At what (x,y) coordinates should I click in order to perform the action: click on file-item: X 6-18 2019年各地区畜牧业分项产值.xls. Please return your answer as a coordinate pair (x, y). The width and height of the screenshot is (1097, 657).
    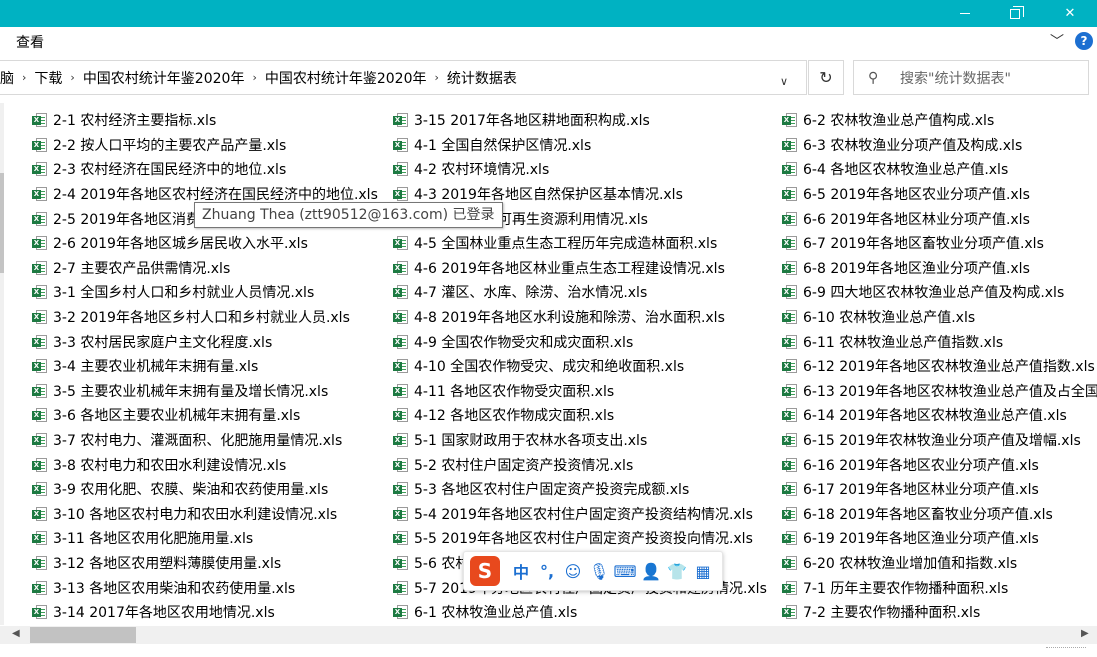
    Looking at the image, I should click on (939, 514).